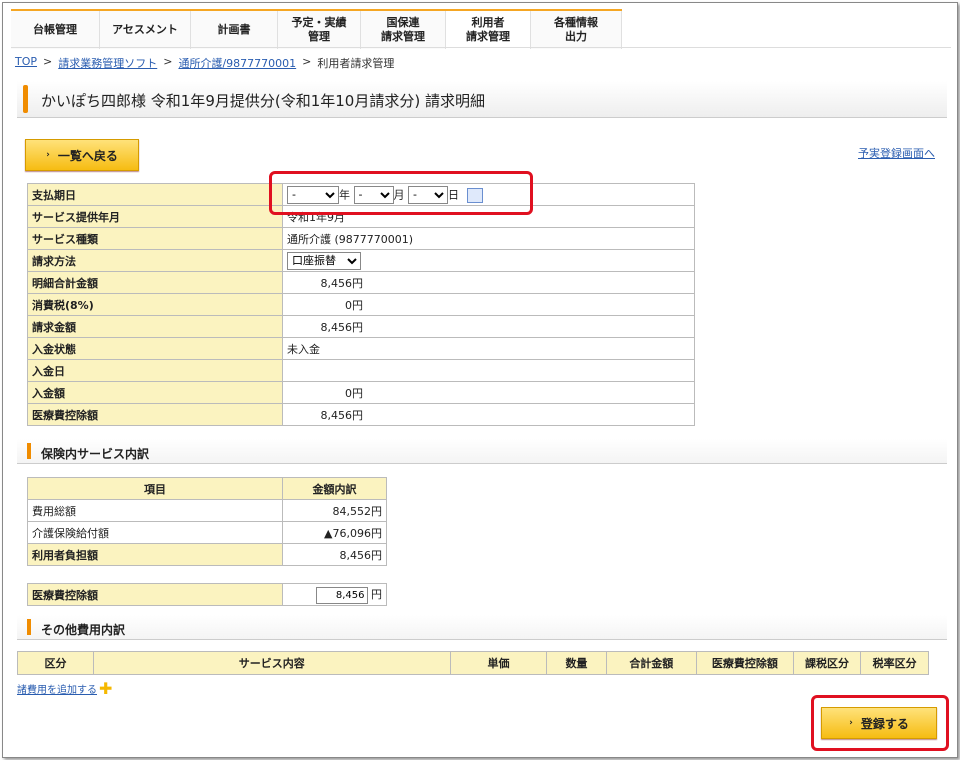 Image resolution: width=960 pixels, height=760 pixels. What do you see at coordinates (482, 451) in the screenshot?
I see `insurance-section-header: 保険内サービス内訳` at bounding box center [482, 451].